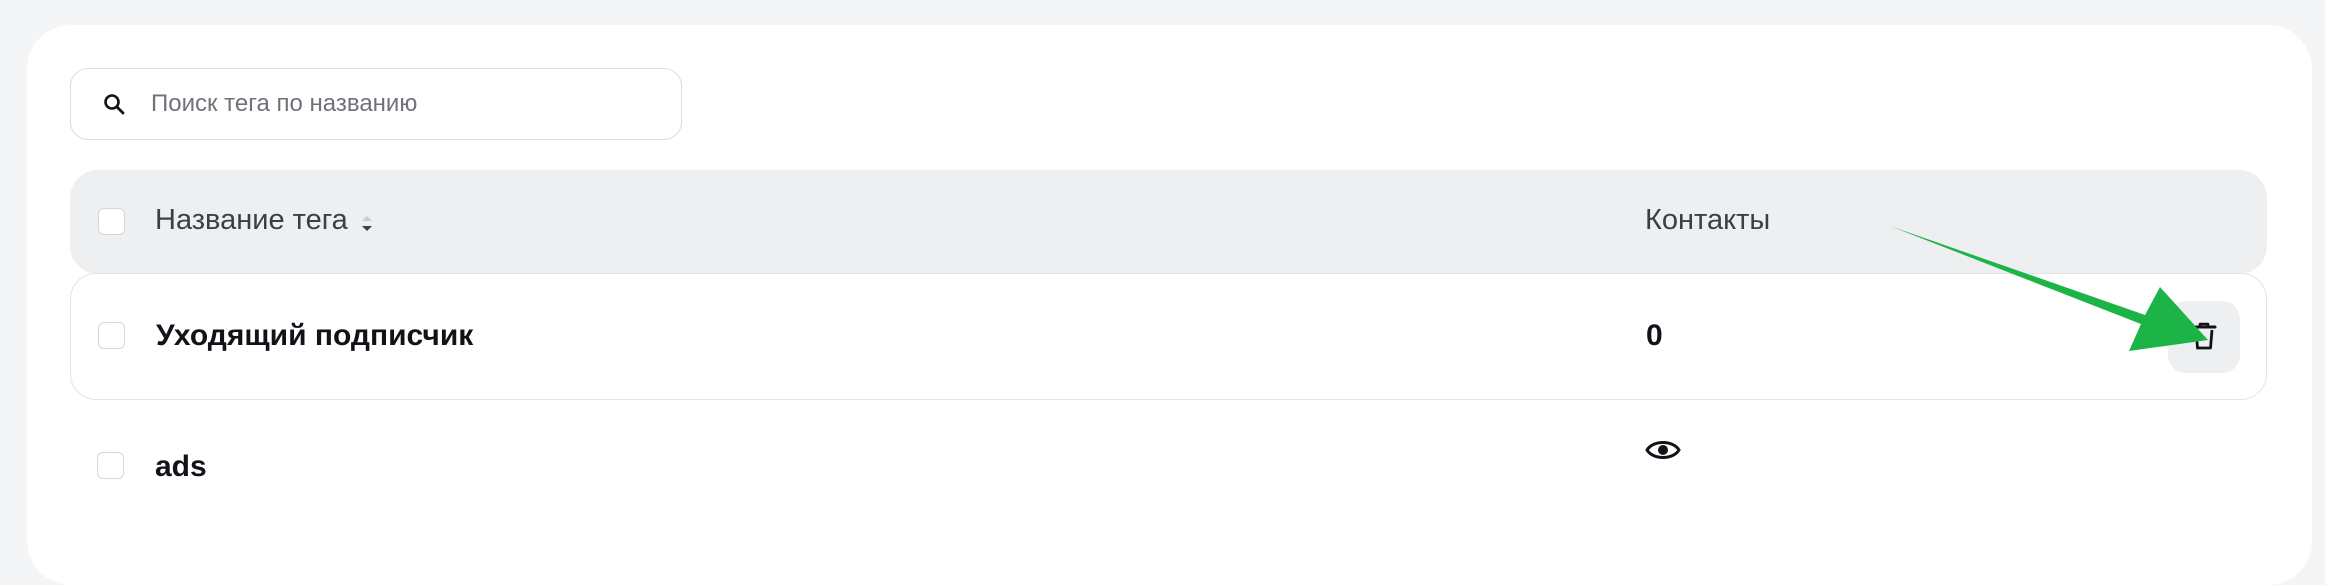 The image size is (2325, 585). What do you see at coordinates (1654, 335) in the screenshot?
I see `contacts-count: 0` at bounding box center [1654, 335].